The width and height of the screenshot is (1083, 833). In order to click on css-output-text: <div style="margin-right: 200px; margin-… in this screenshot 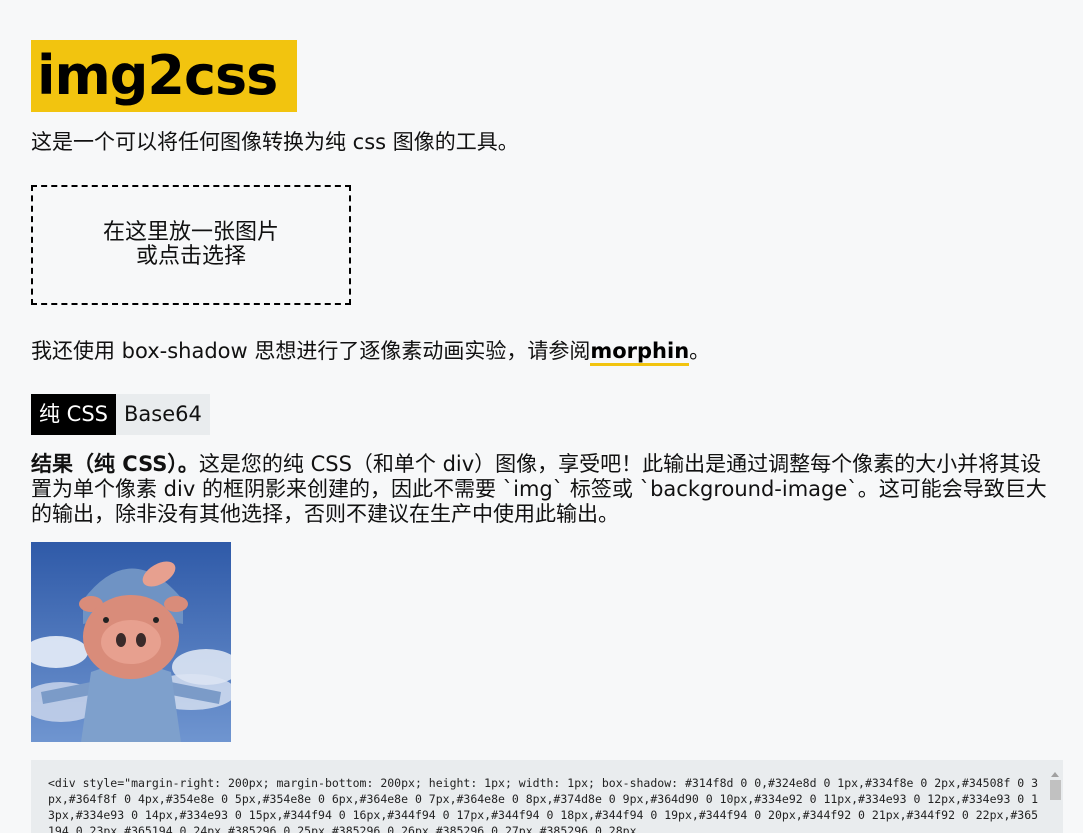, I will do `click(543, 804)`.